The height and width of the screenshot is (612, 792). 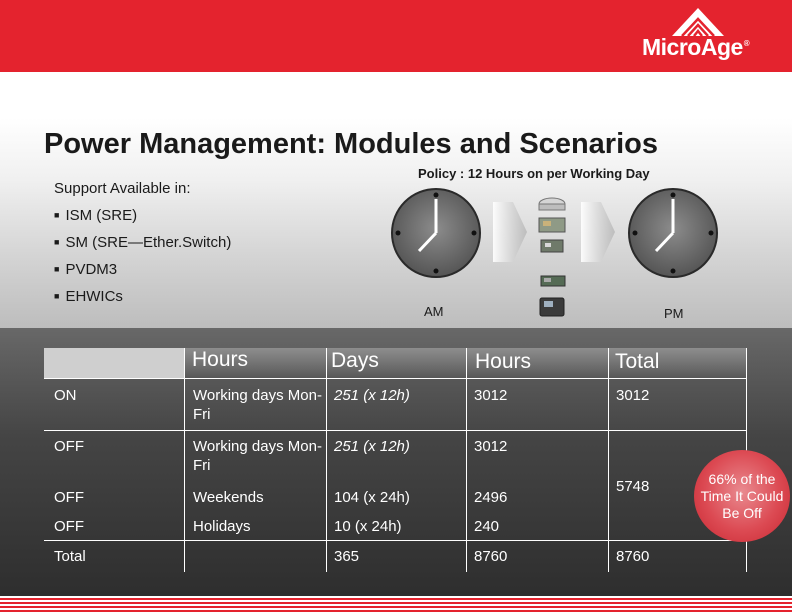 I want to click on schedule-diagram, so click(x=554, y=252).